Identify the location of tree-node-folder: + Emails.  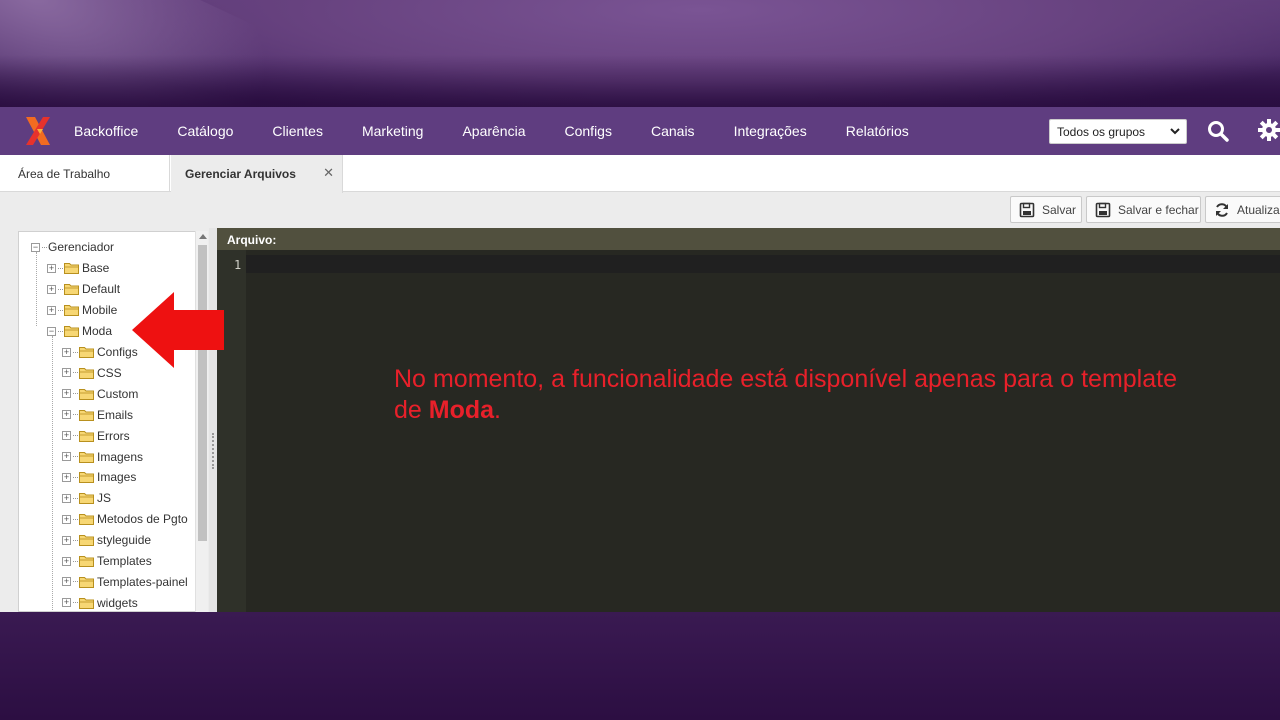
(97, 415).